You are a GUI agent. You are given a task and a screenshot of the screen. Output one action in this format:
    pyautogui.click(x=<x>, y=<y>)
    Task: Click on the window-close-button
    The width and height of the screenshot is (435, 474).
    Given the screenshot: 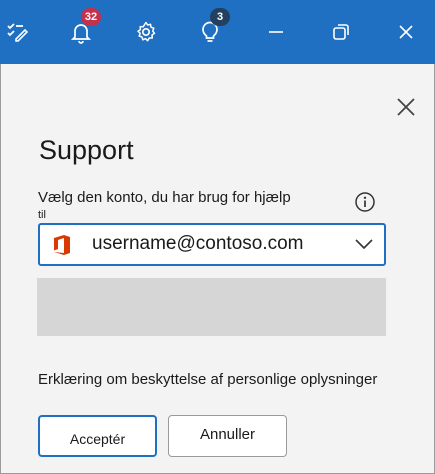 What is the action you would take?
    pyautogui.click(x=406, y=32)
    